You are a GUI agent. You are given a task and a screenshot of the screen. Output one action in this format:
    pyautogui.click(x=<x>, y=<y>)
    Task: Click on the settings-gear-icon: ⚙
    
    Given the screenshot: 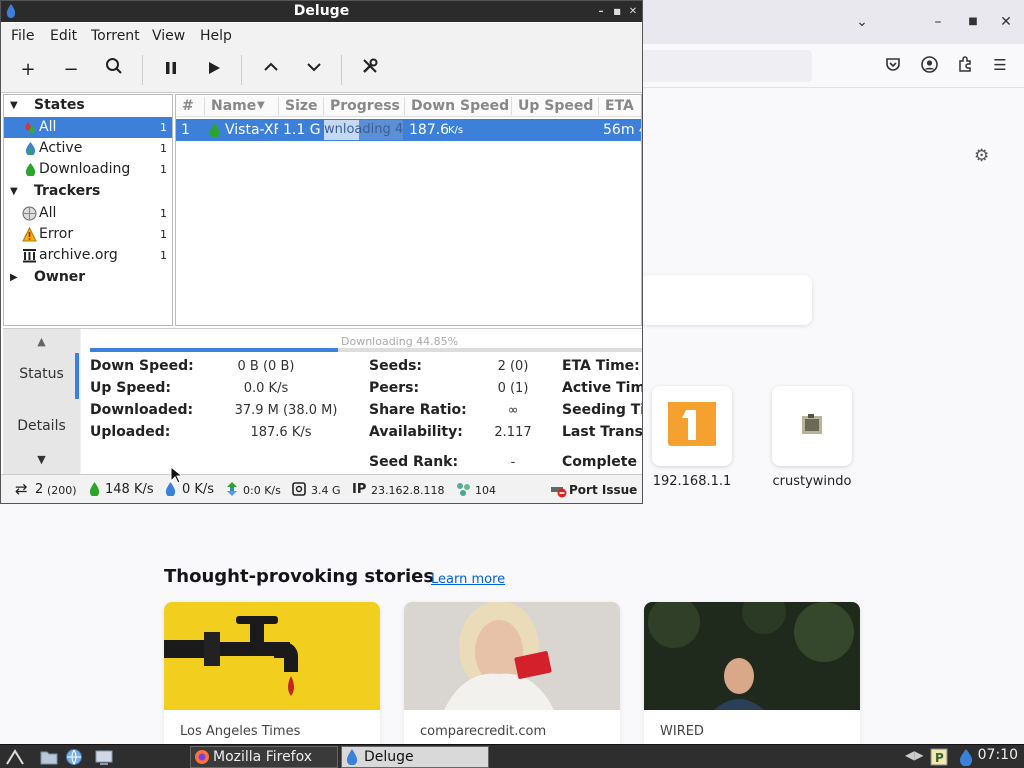 What is the action you would take?
    pyautogui.click(x=981, y=156)
    